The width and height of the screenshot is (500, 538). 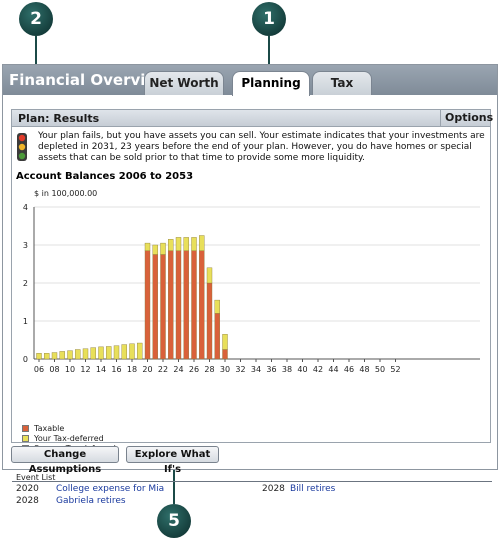 What do you see at coordinates (302, 369) in the screenshot?
I see `x-tick-label: 40` at bounding box center [302, 369].